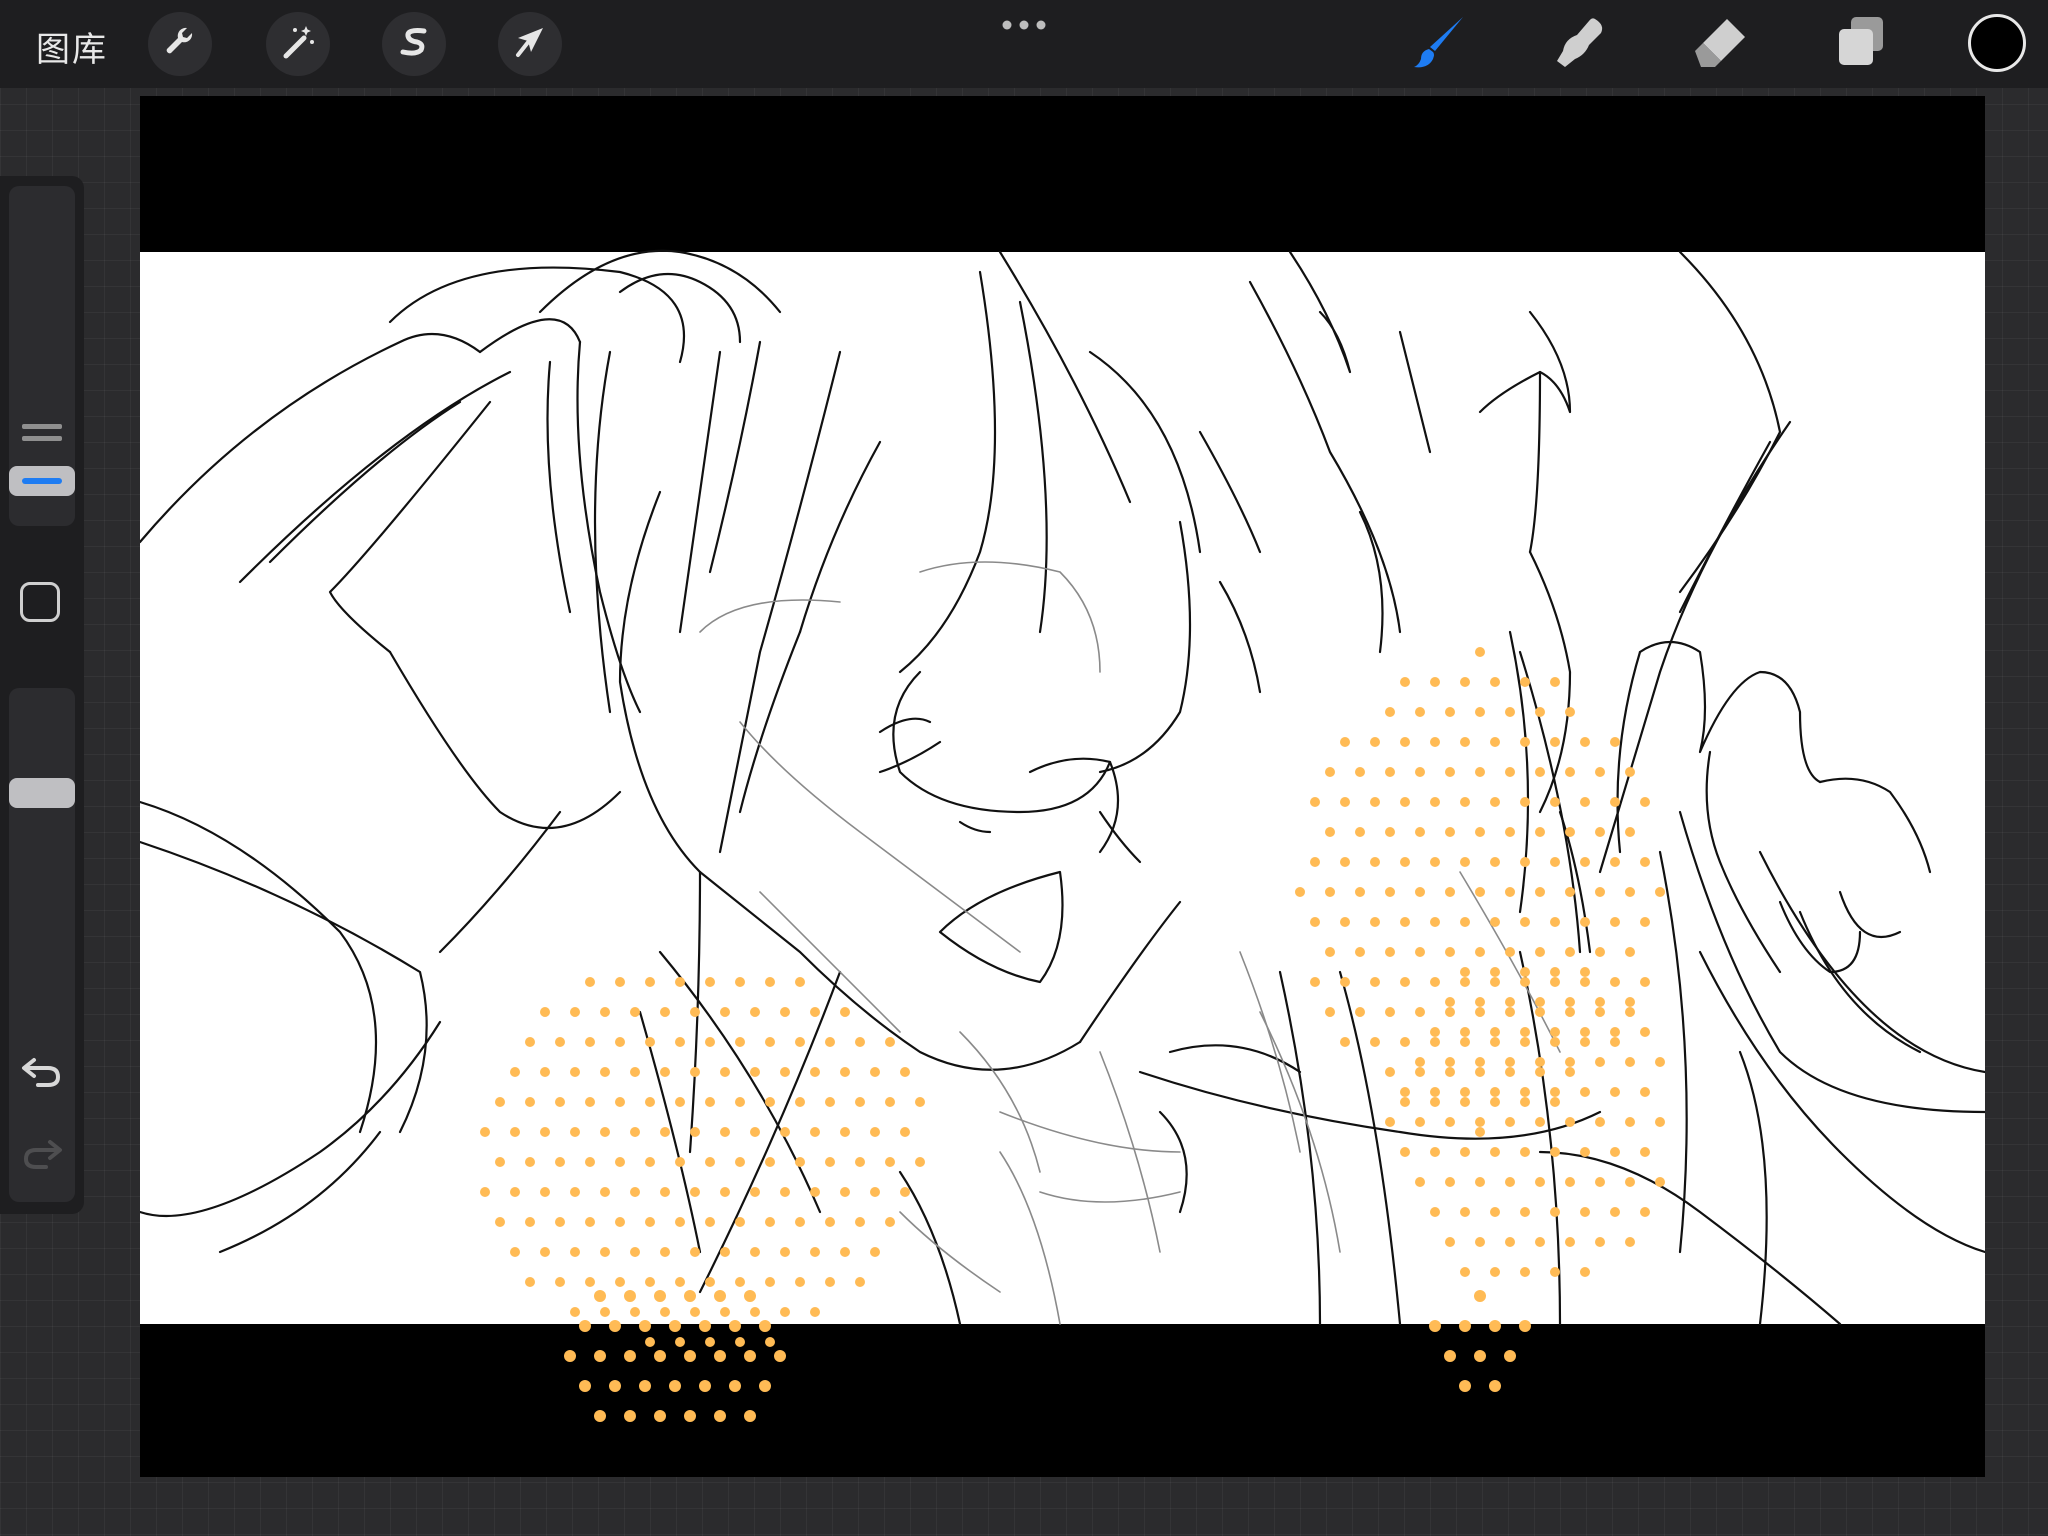 This screenshot has width=2048, height=1536. I want to click on halftone-dots-lower, so click(1047, 1356).